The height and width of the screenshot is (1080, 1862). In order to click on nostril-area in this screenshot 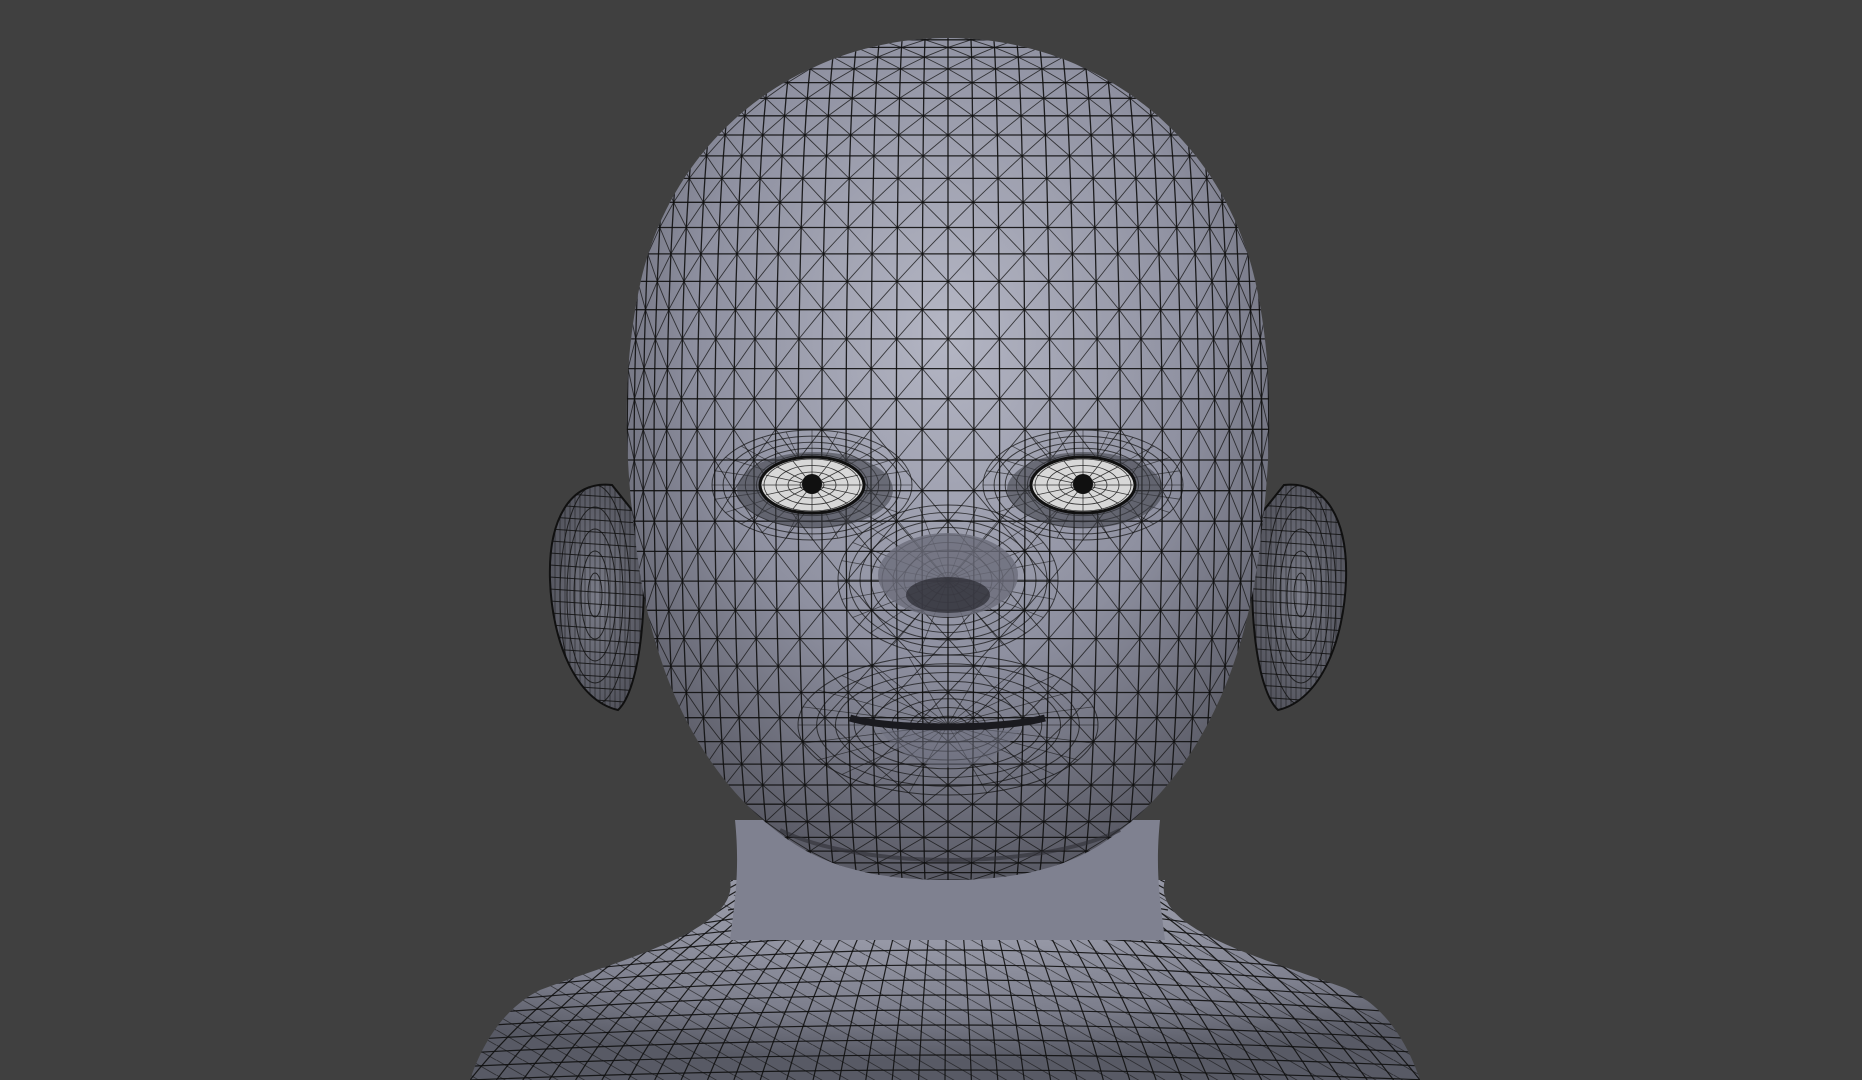, I will do `click(948, 595)`.